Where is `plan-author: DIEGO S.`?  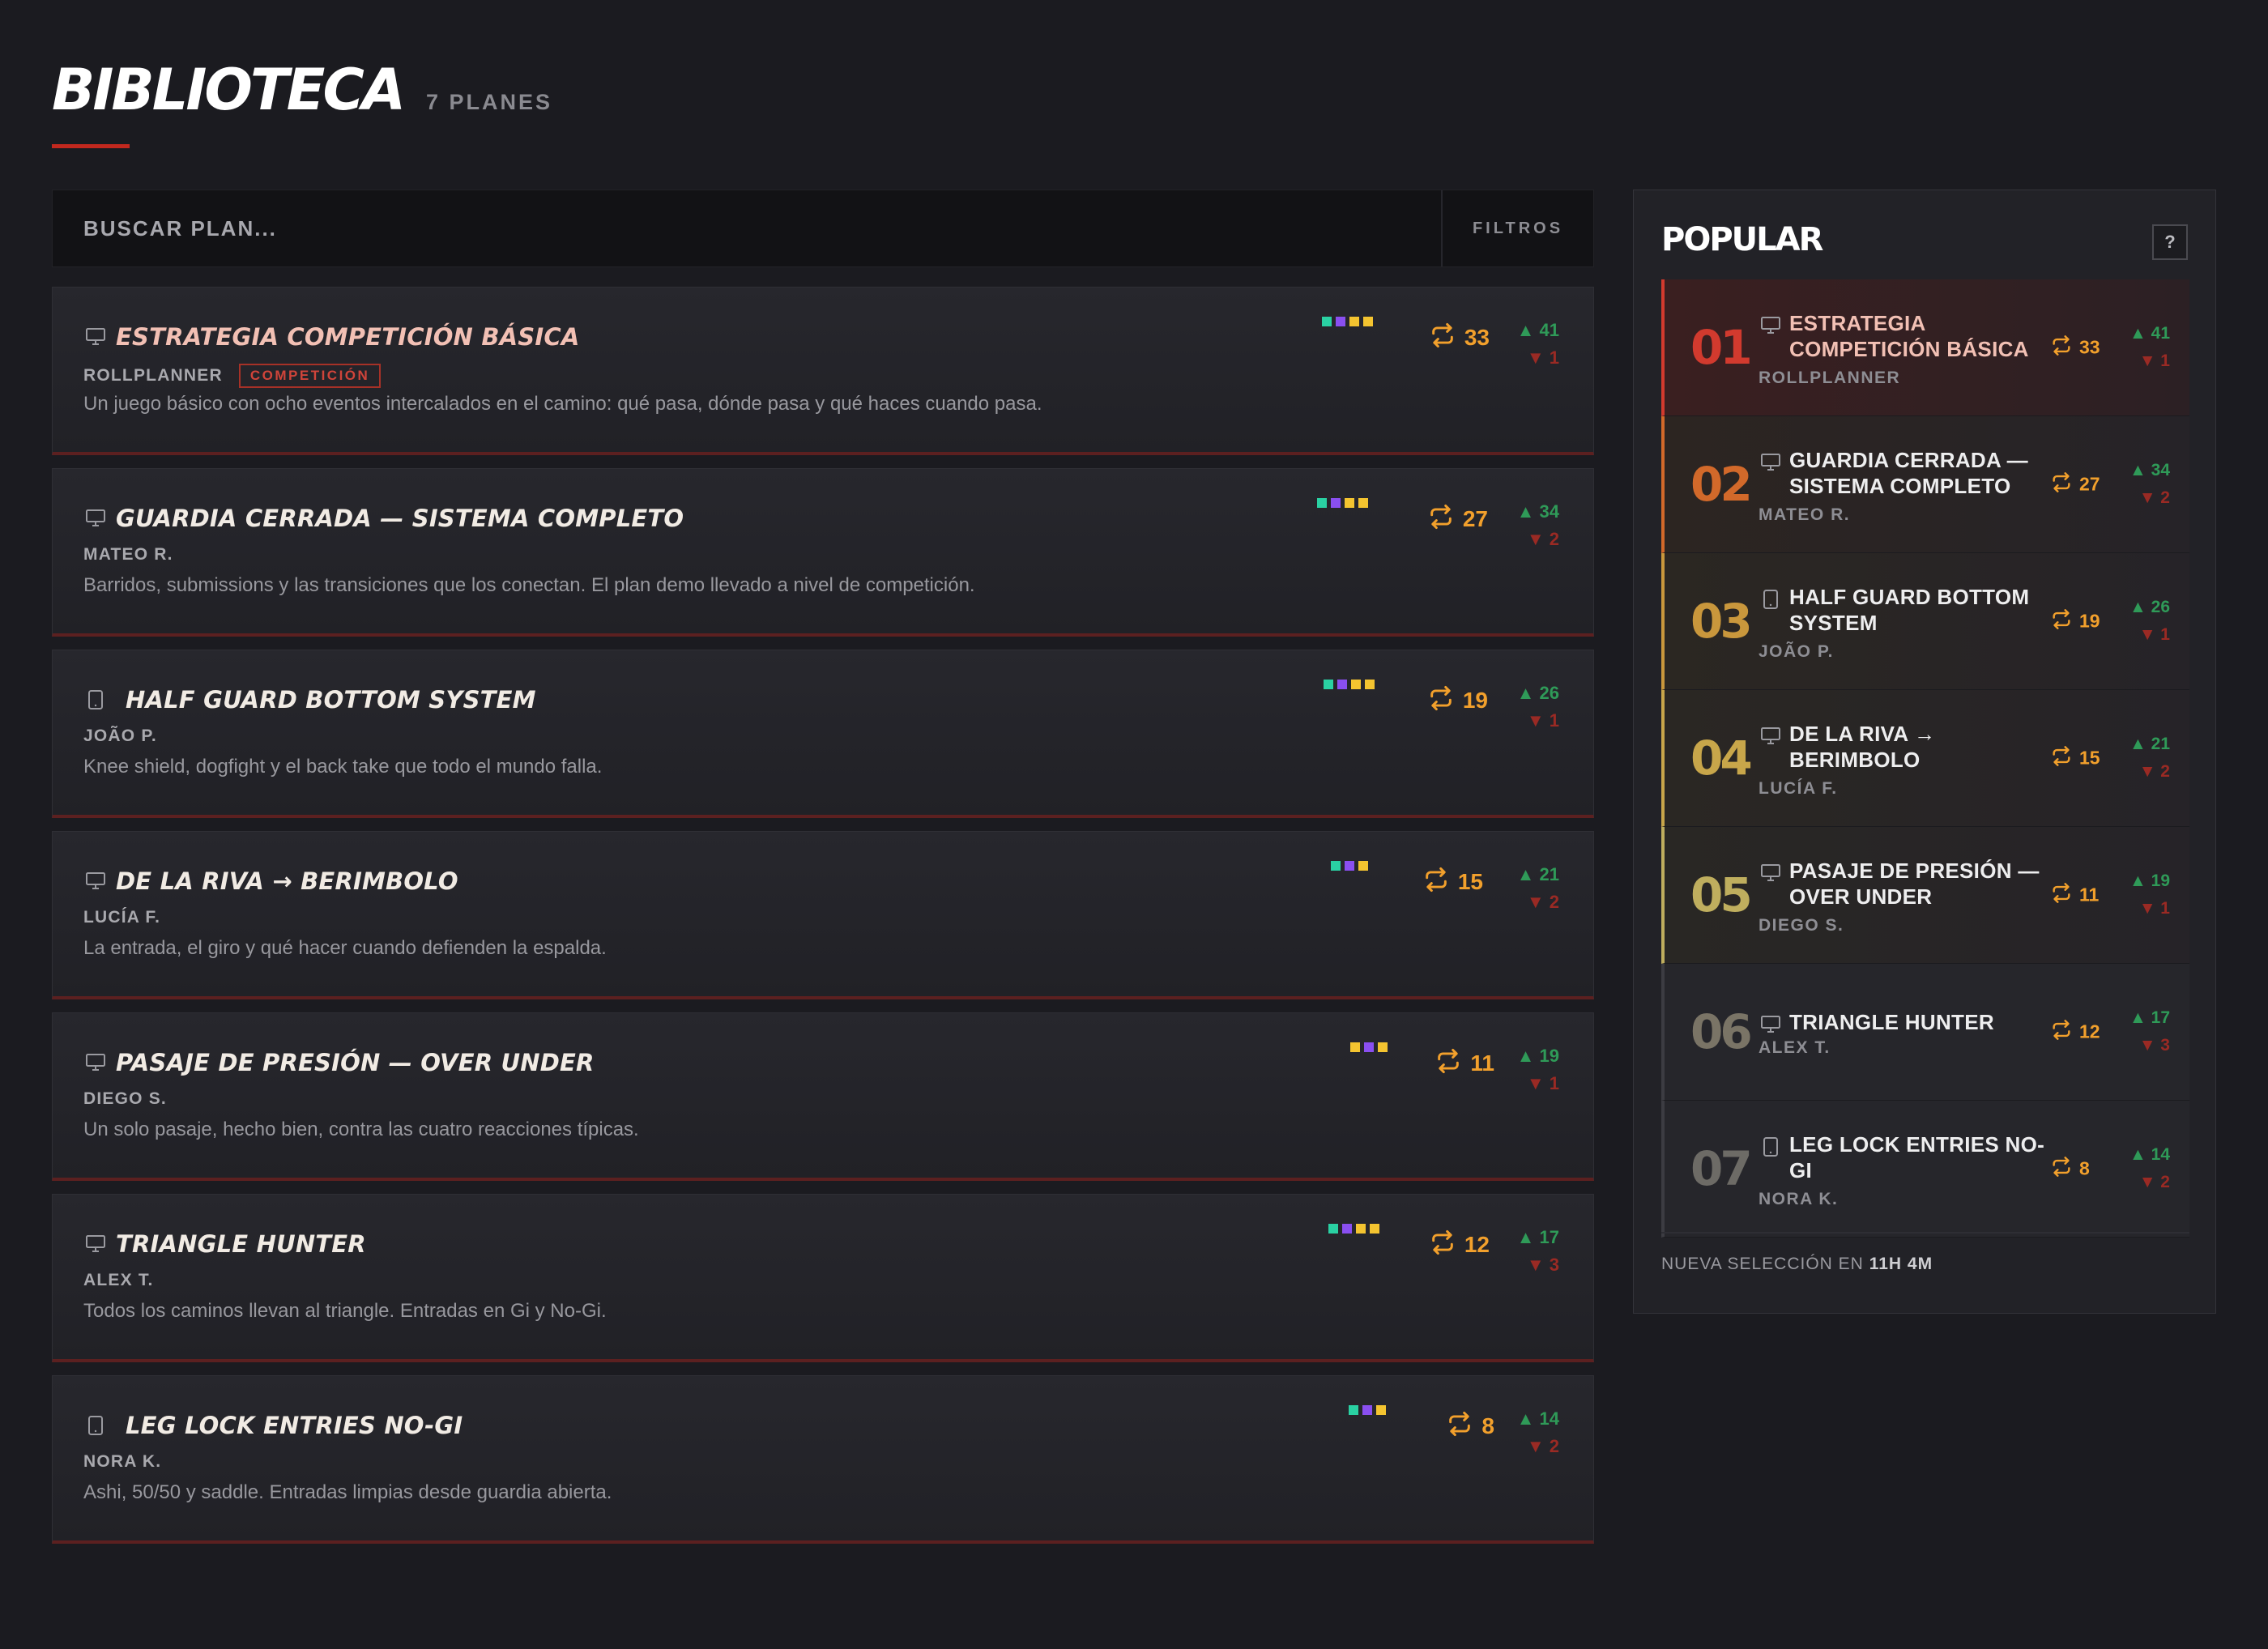
plan-author: DIEGO S. is located at coordinates (125, 1099).